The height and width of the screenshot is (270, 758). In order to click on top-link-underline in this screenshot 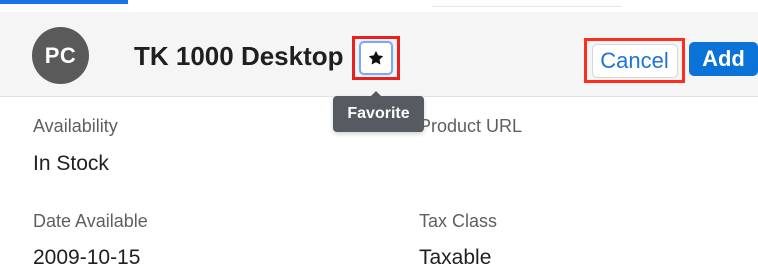, I will do `click(64, 2)`.